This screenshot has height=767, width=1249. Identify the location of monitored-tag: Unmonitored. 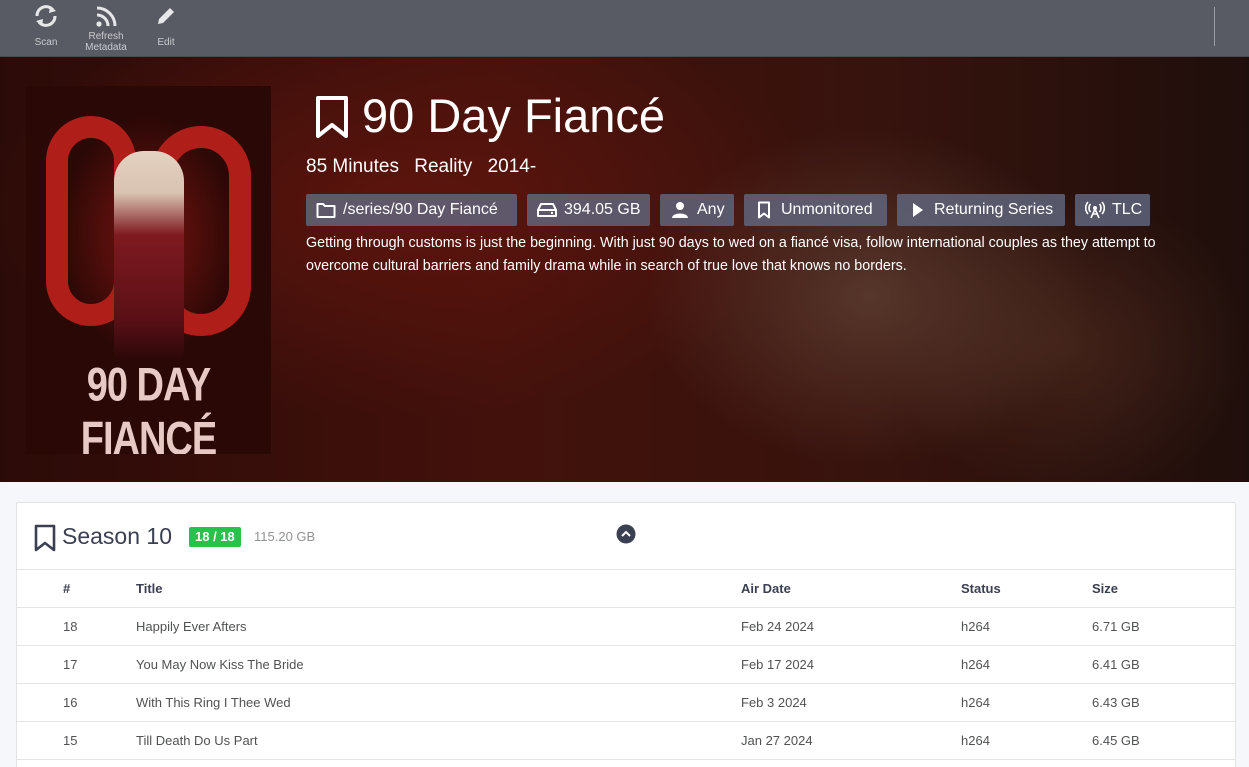
(815, 210).